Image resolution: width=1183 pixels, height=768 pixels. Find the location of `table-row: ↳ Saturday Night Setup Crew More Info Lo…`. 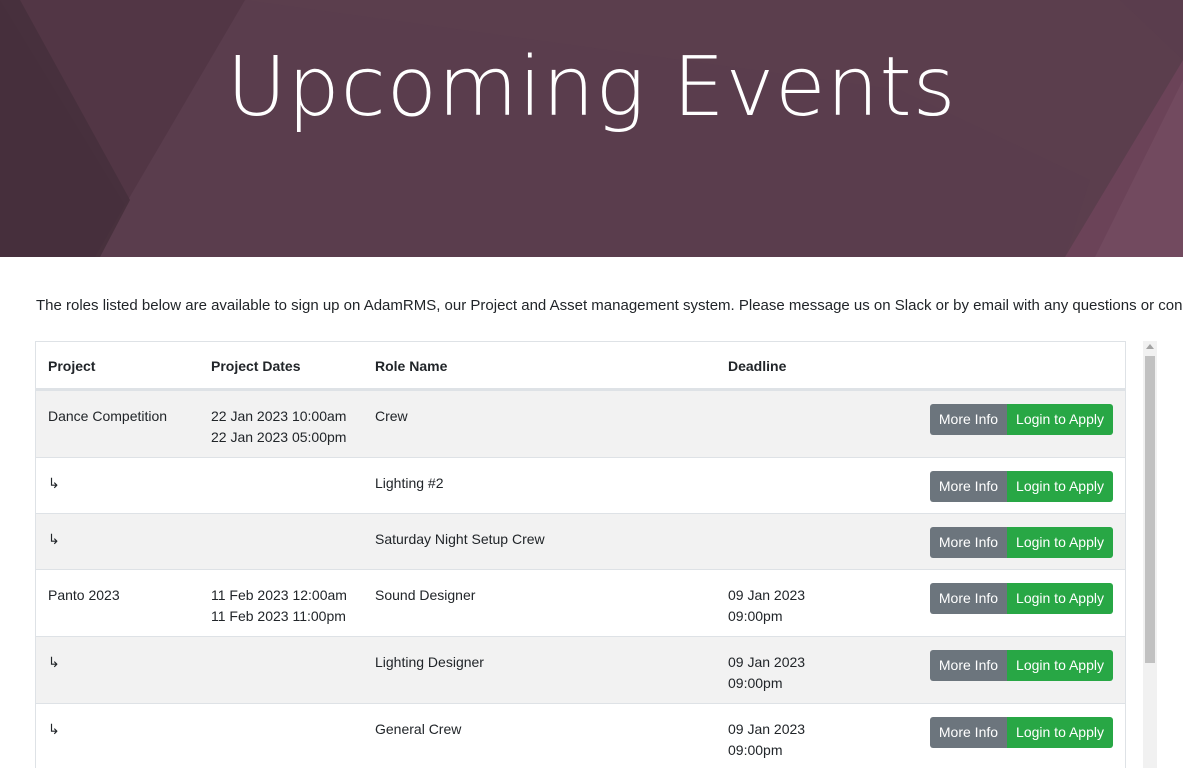

table-row: ↳ Saturday Night Setup Crew More Info Lo… is located at coordinates (580, 541).